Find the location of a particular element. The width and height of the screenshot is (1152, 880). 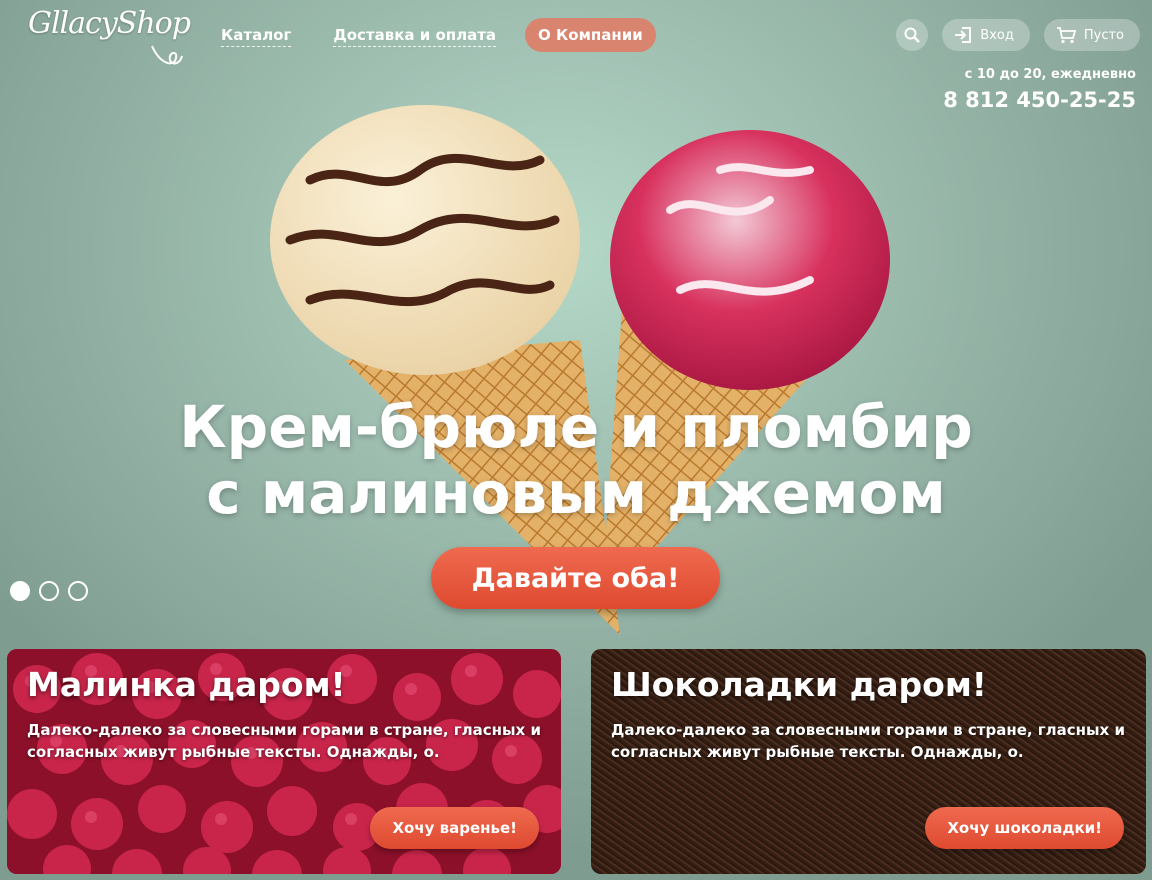

hero-title-line2: с малиновым джемом is located at coordinates (576, 493).